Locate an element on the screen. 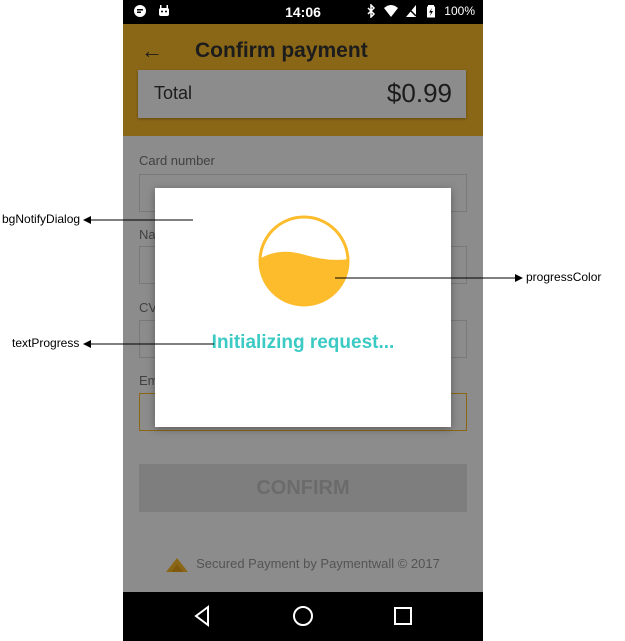 Image resolution: width=625 pixels, height=641 pixels. status-right-icons: 100% is located at coordinates (419, 11).